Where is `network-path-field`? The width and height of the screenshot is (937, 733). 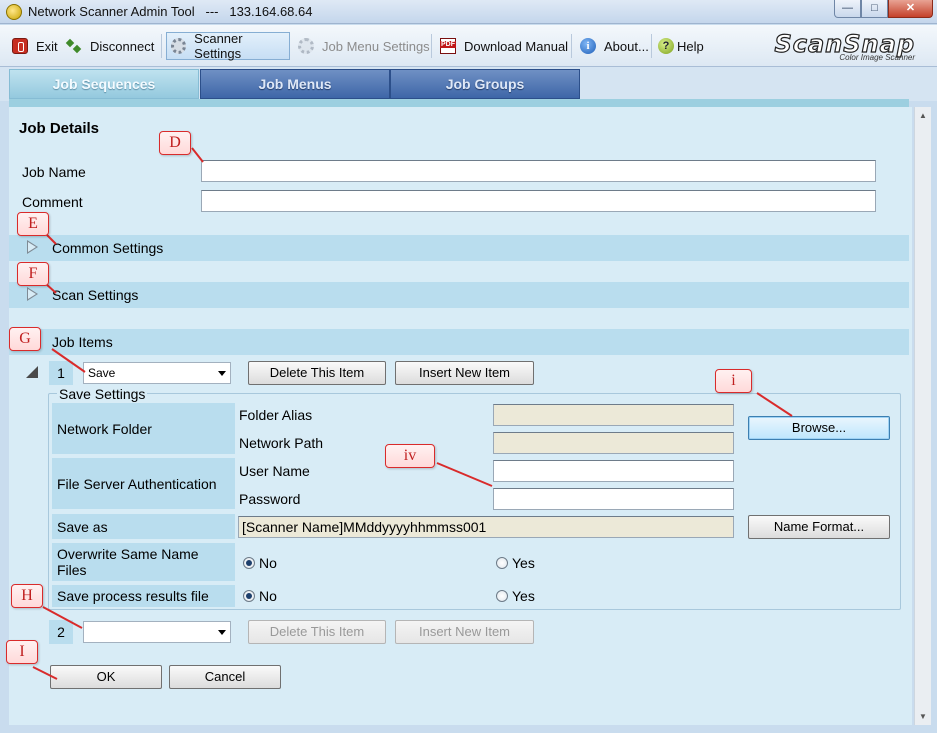
network-path-field is located at coordinates (613, 443).